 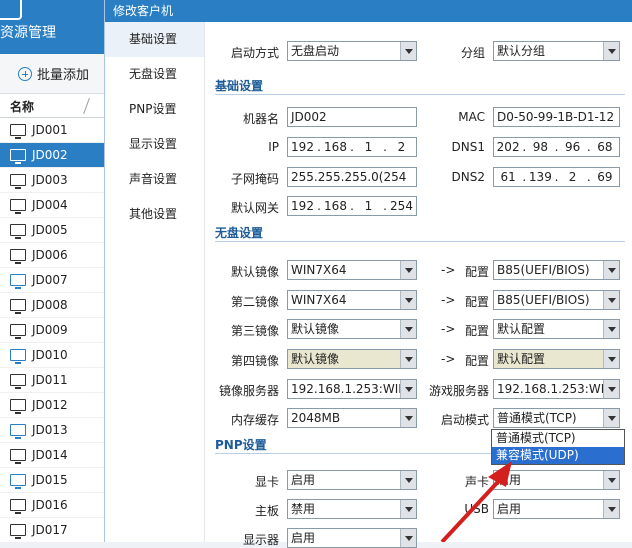 What do you see at coordinates (556, 509) in the screenshot?
I see `usb-select: 启用` at bounding box center [556, 509].